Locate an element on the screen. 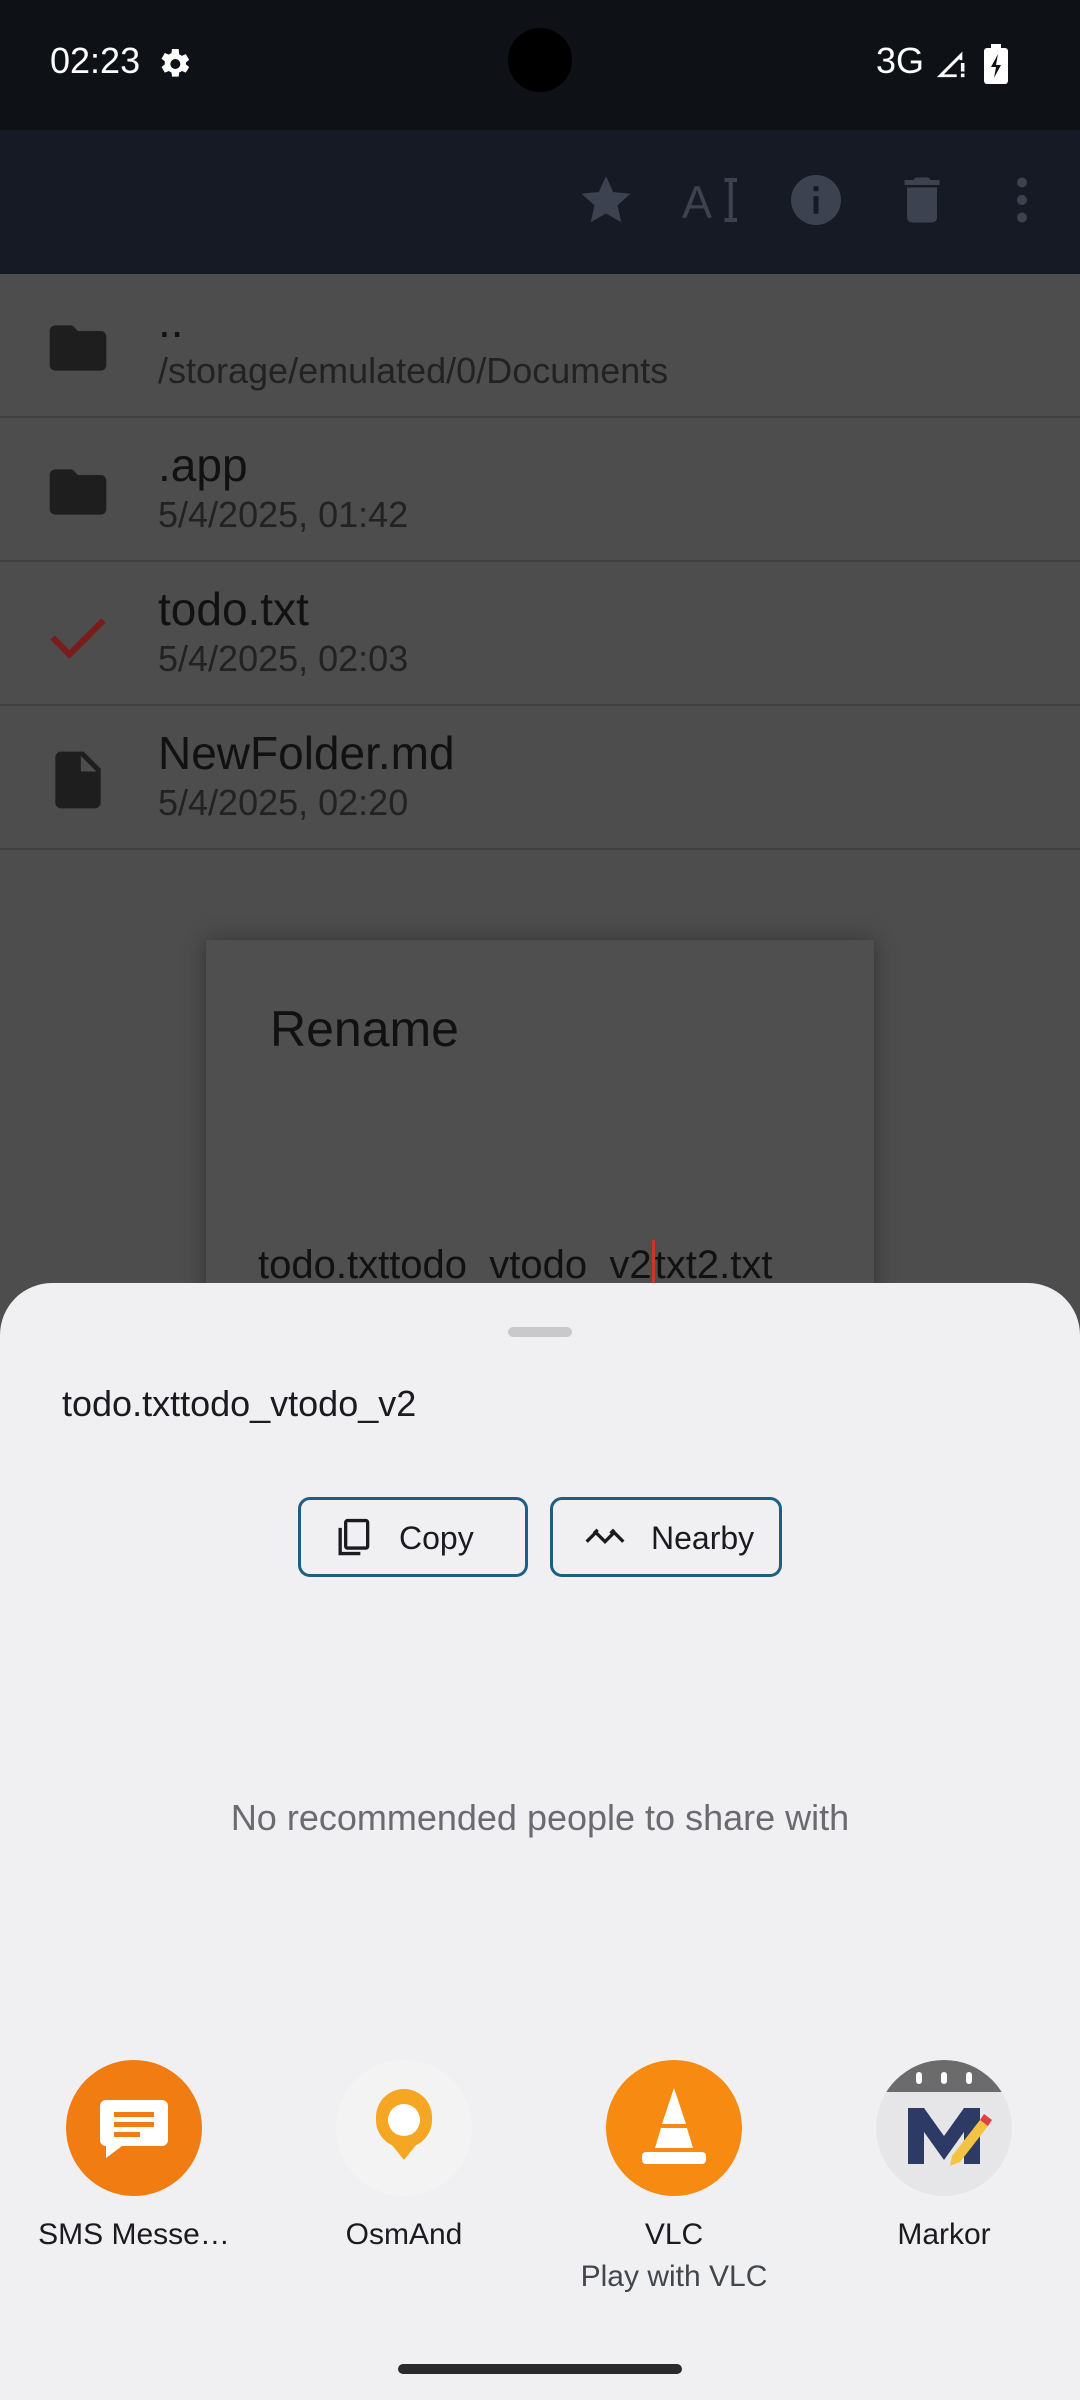  info-icon is located at coordinates (816, 200).